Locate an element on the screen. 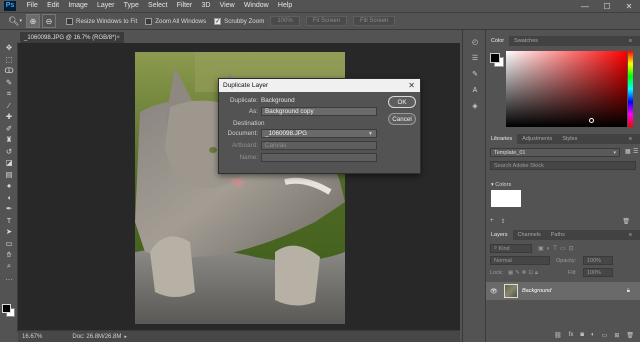 This screenshot has height=342, width=640. grid-view-icon: ▦ is located at coordinates (628, 151).